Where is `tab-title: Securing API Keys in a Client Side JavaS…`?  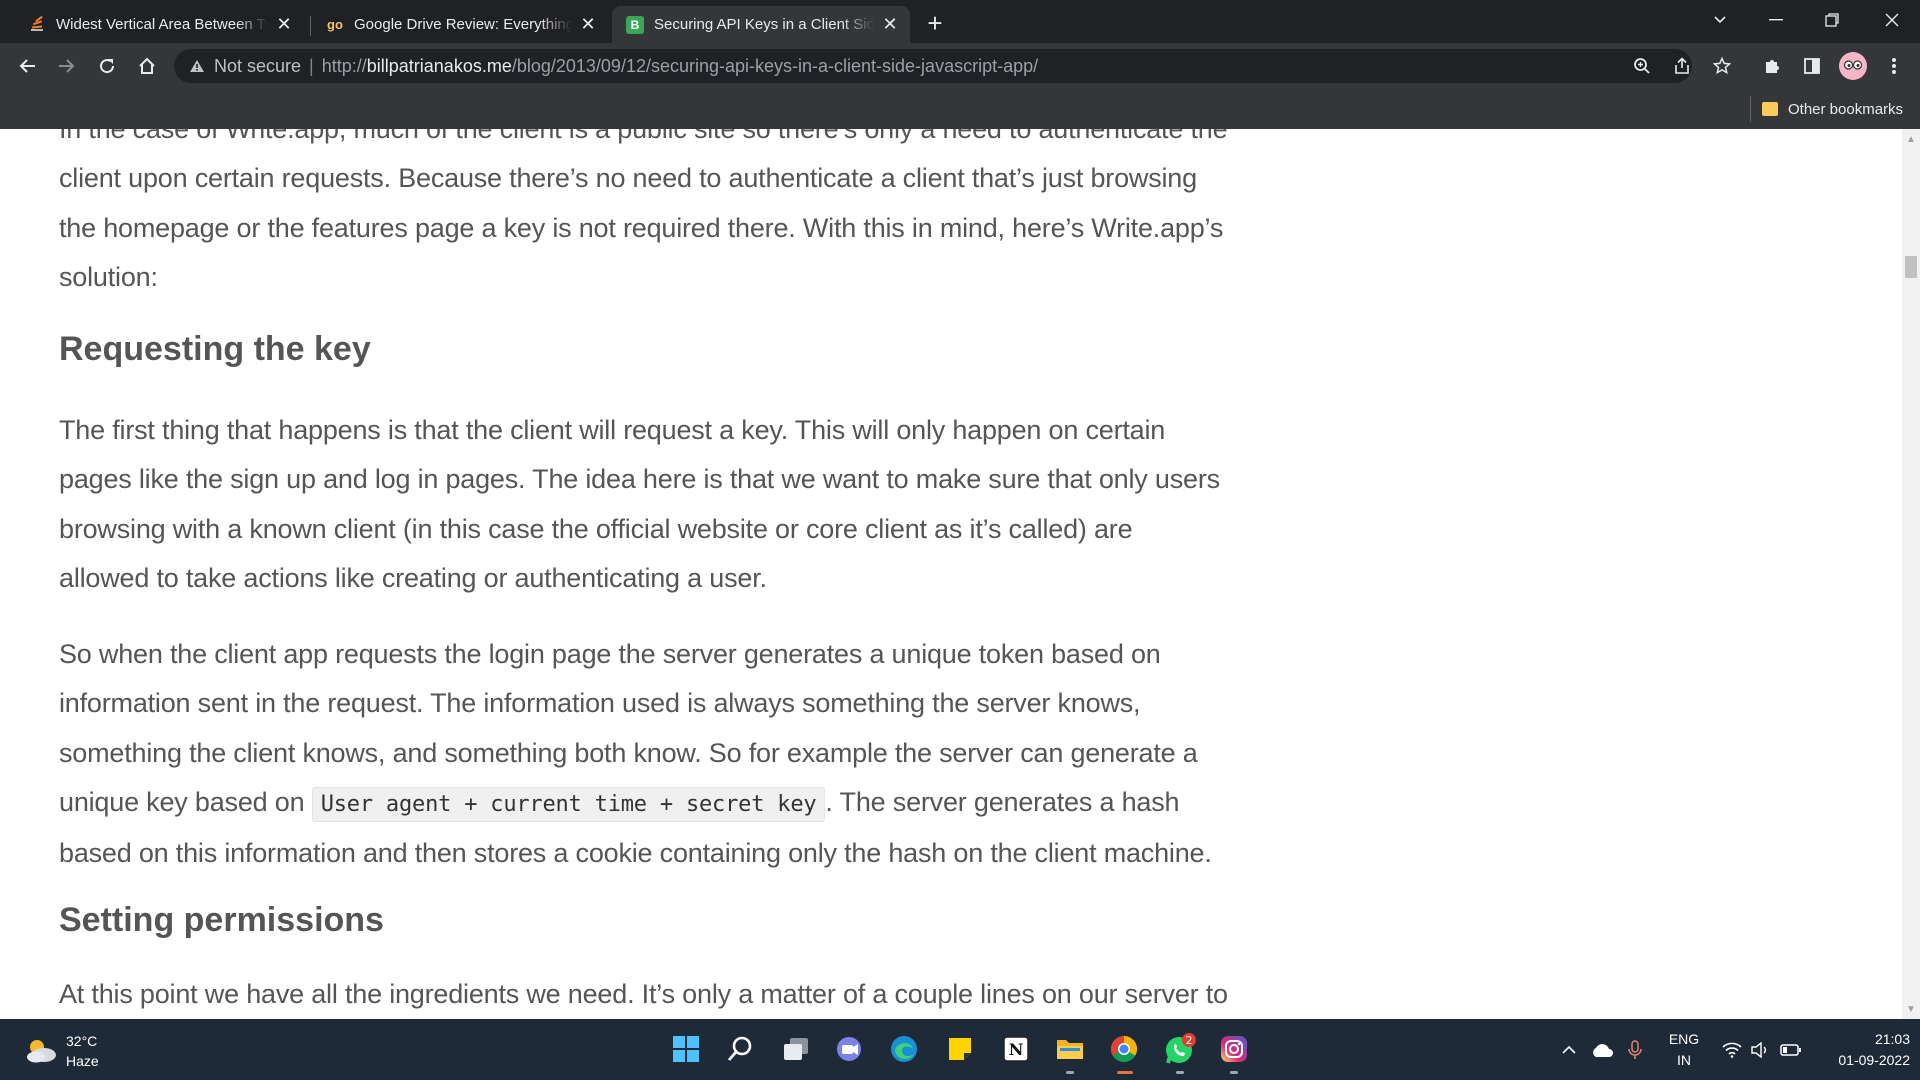
tab-title: Securing API Keys in a Client Side JavaS… is located at coordinates (764, 24).